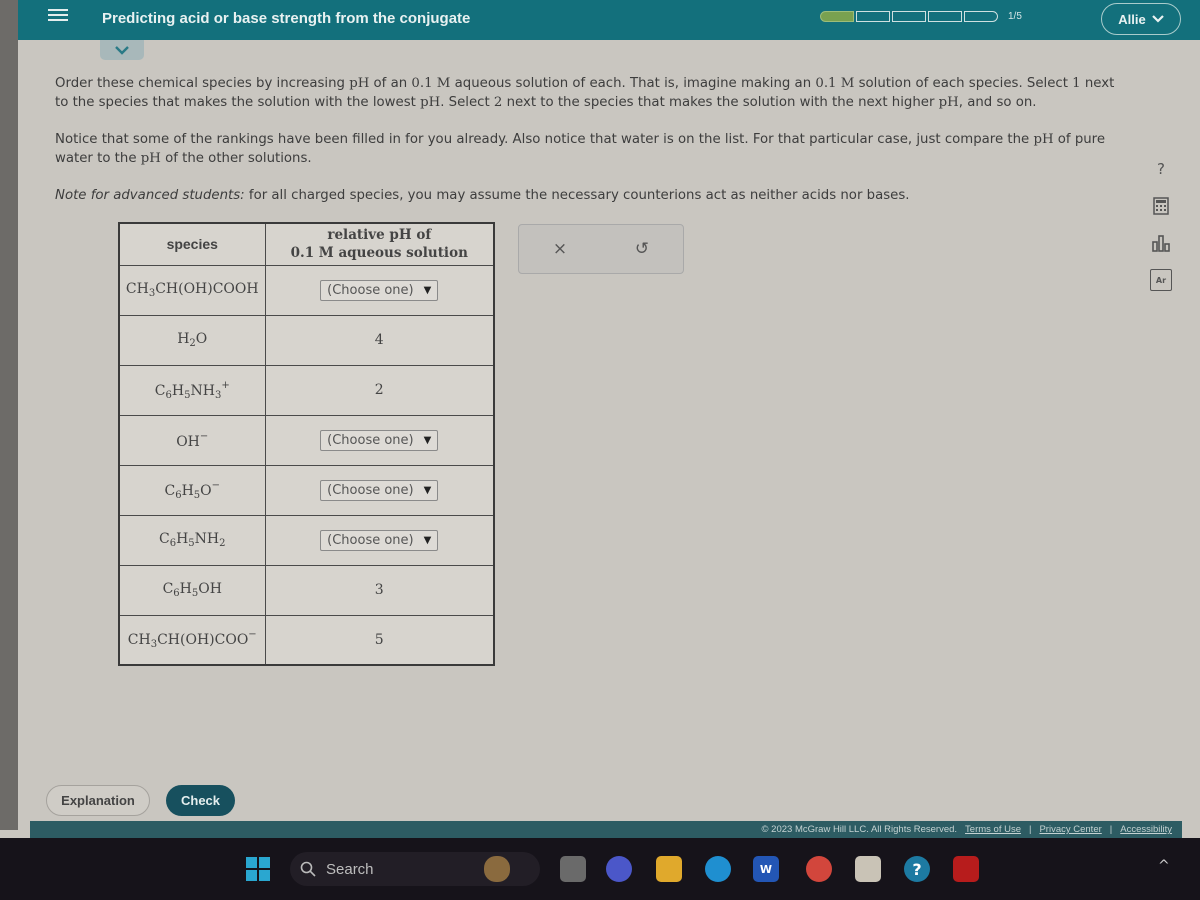  What do you see at coordinates (258, 869) in the screenshot?
I see `windows-start-icon` at bounding box center [258, 869].